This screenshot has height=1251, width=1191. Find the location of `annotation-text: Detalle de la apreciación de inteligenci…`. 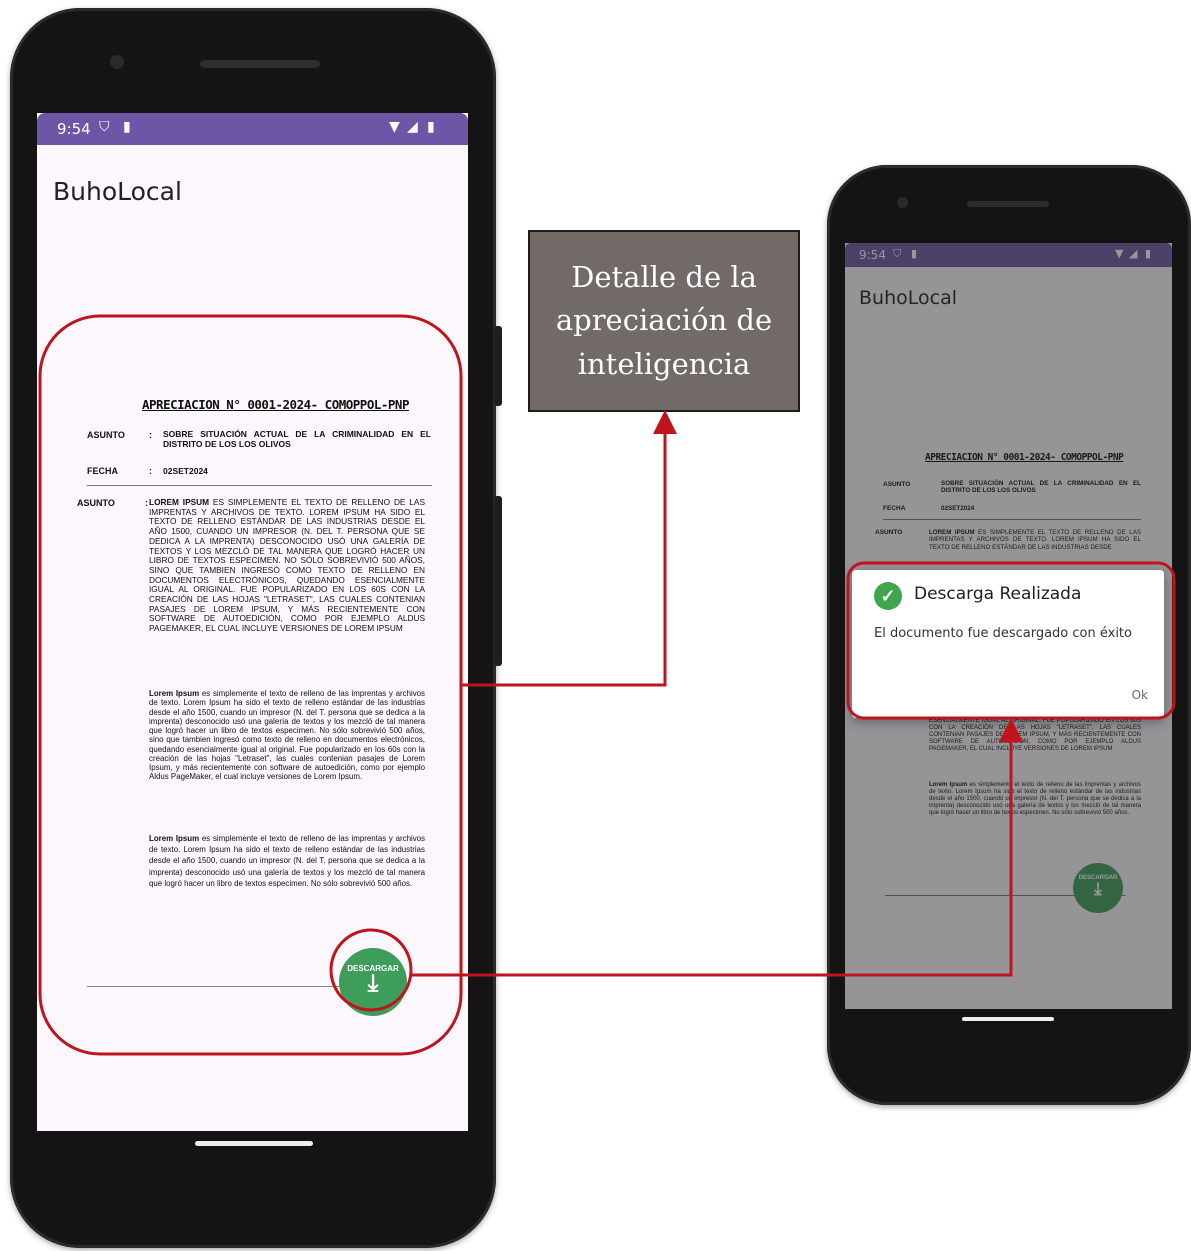

annotation-text: Detalle de la apreciación de inteligenci… is located at coordinates (664, 320).